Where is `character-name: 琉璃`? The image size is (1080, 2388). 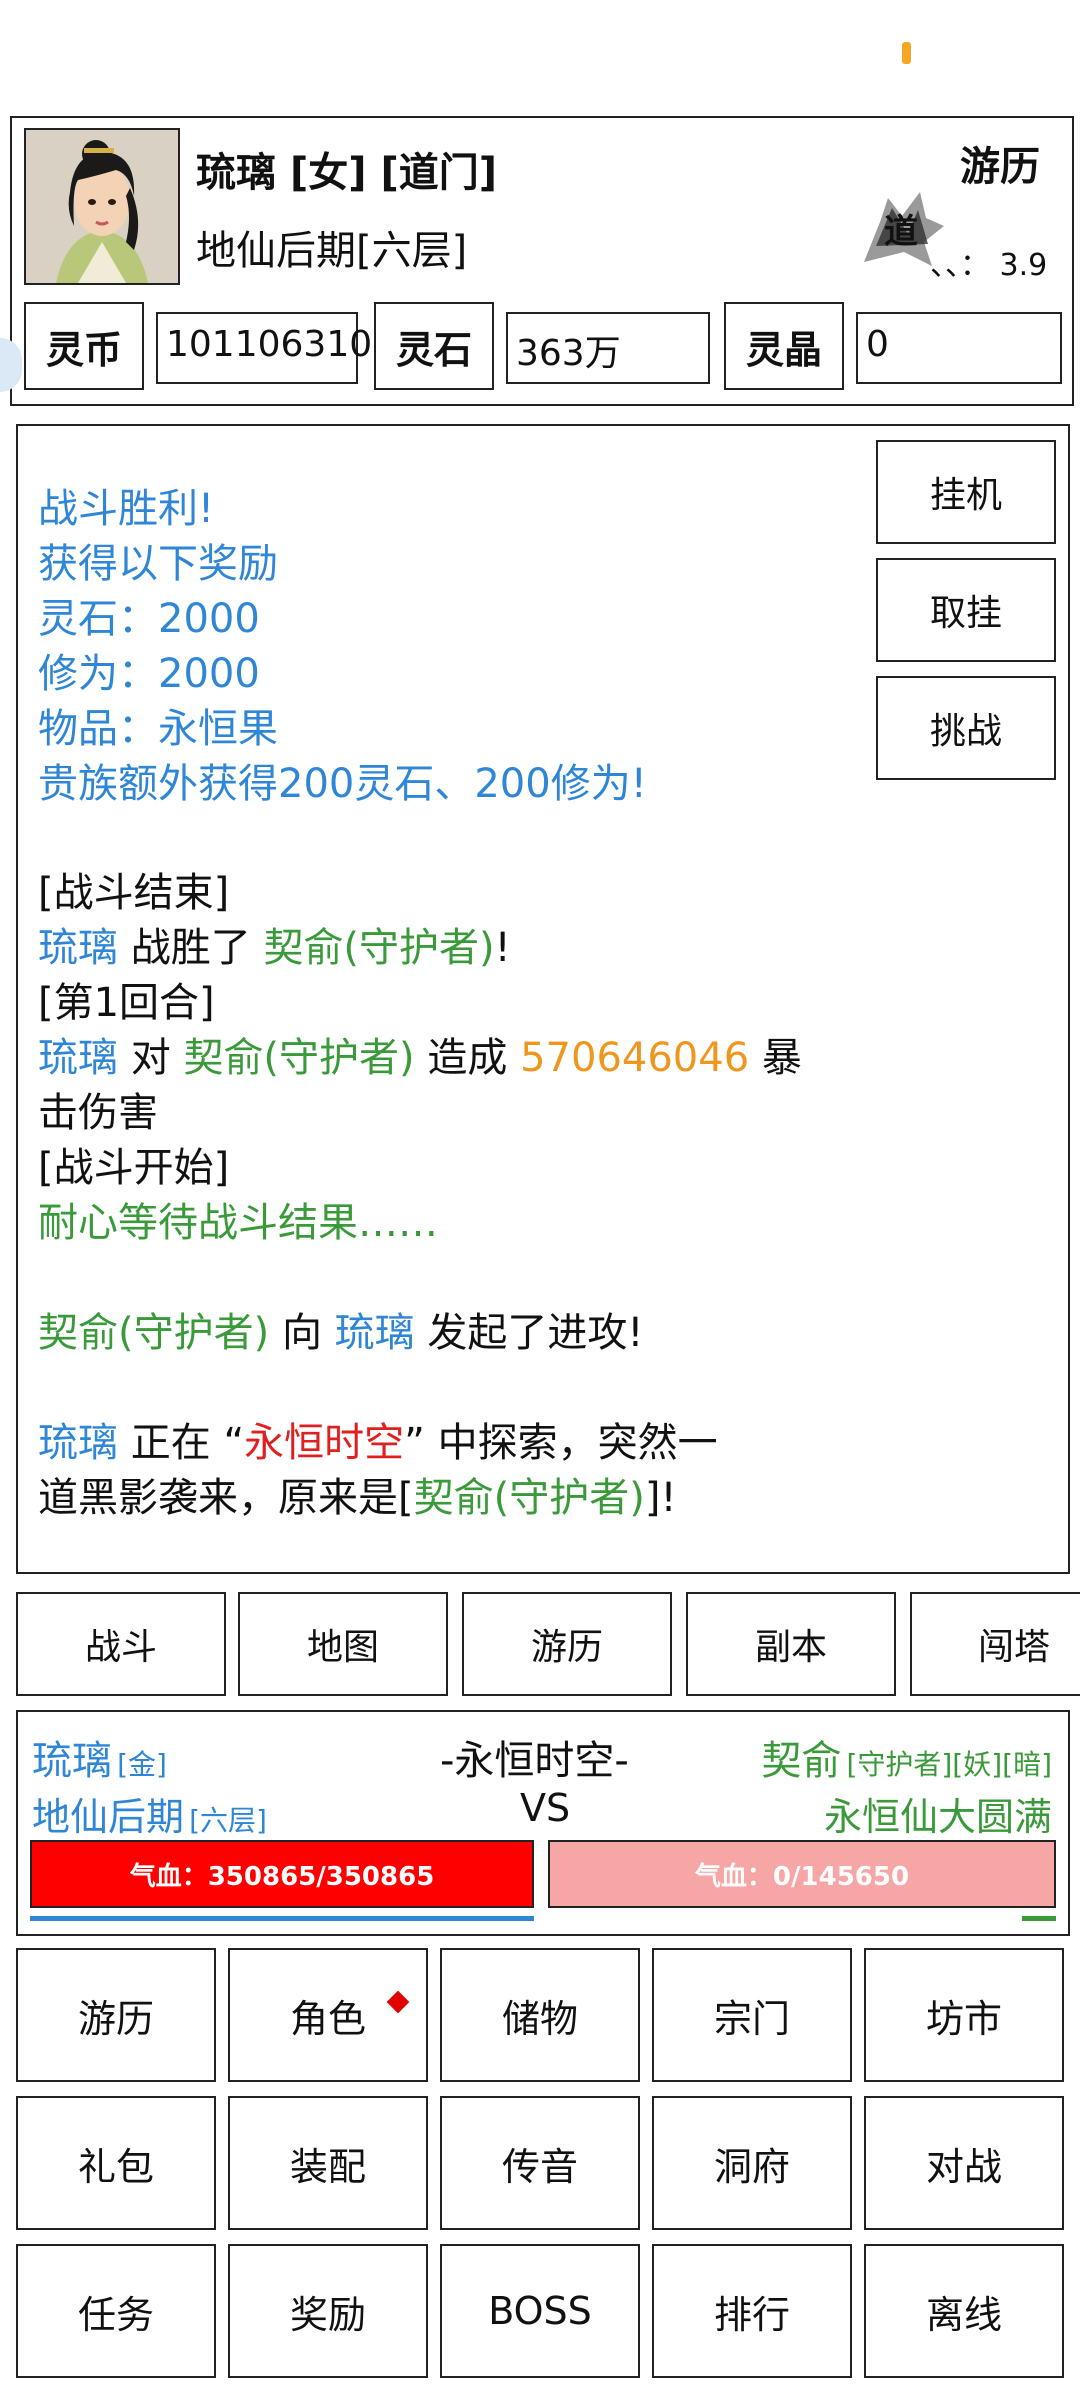
character-name: 琉璃 is located at coordinates (236, 173).